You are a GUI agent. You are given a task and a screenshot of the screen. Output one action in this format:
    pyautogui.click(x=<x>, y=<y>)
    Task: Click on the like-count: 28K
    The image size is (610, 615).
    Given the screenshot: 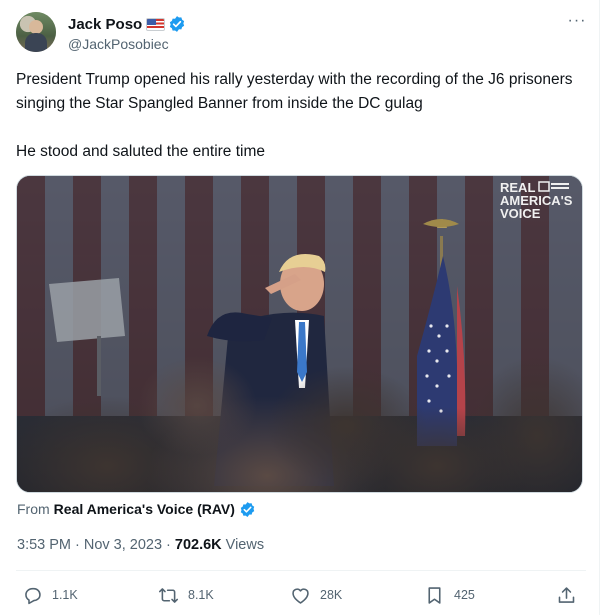 What is the action you would take?
    pyautogui.click(x=331, y=595)
    